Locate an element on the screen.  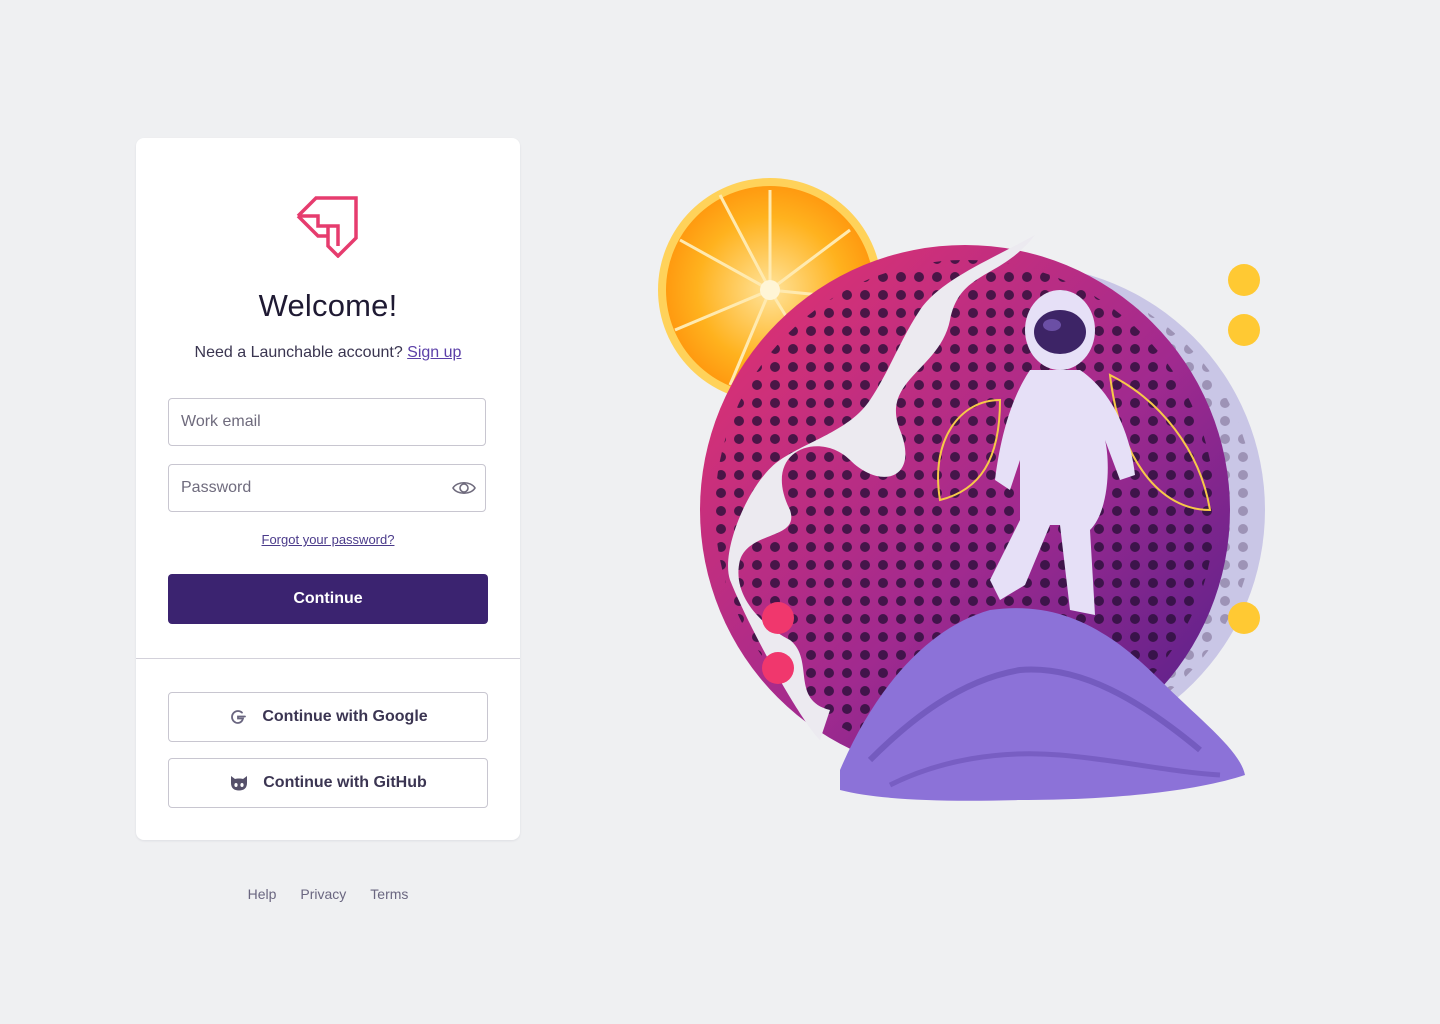
footer-links: Help Privacy Terms is located at coordinates (328, 894).